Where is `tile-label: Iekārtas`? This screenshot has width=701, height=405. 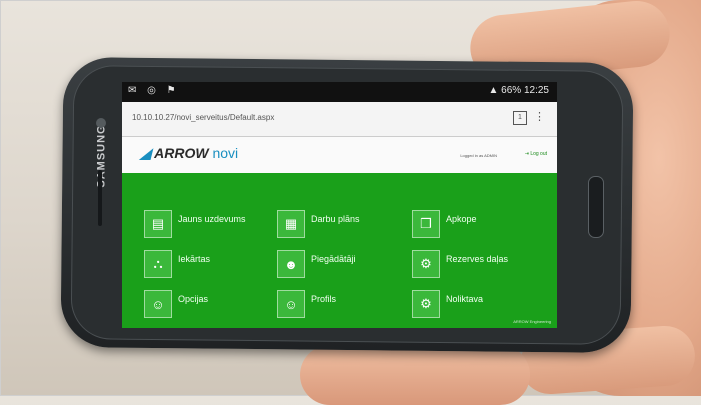
tile-label: Iekārtas is located at coordinates (194, 259).